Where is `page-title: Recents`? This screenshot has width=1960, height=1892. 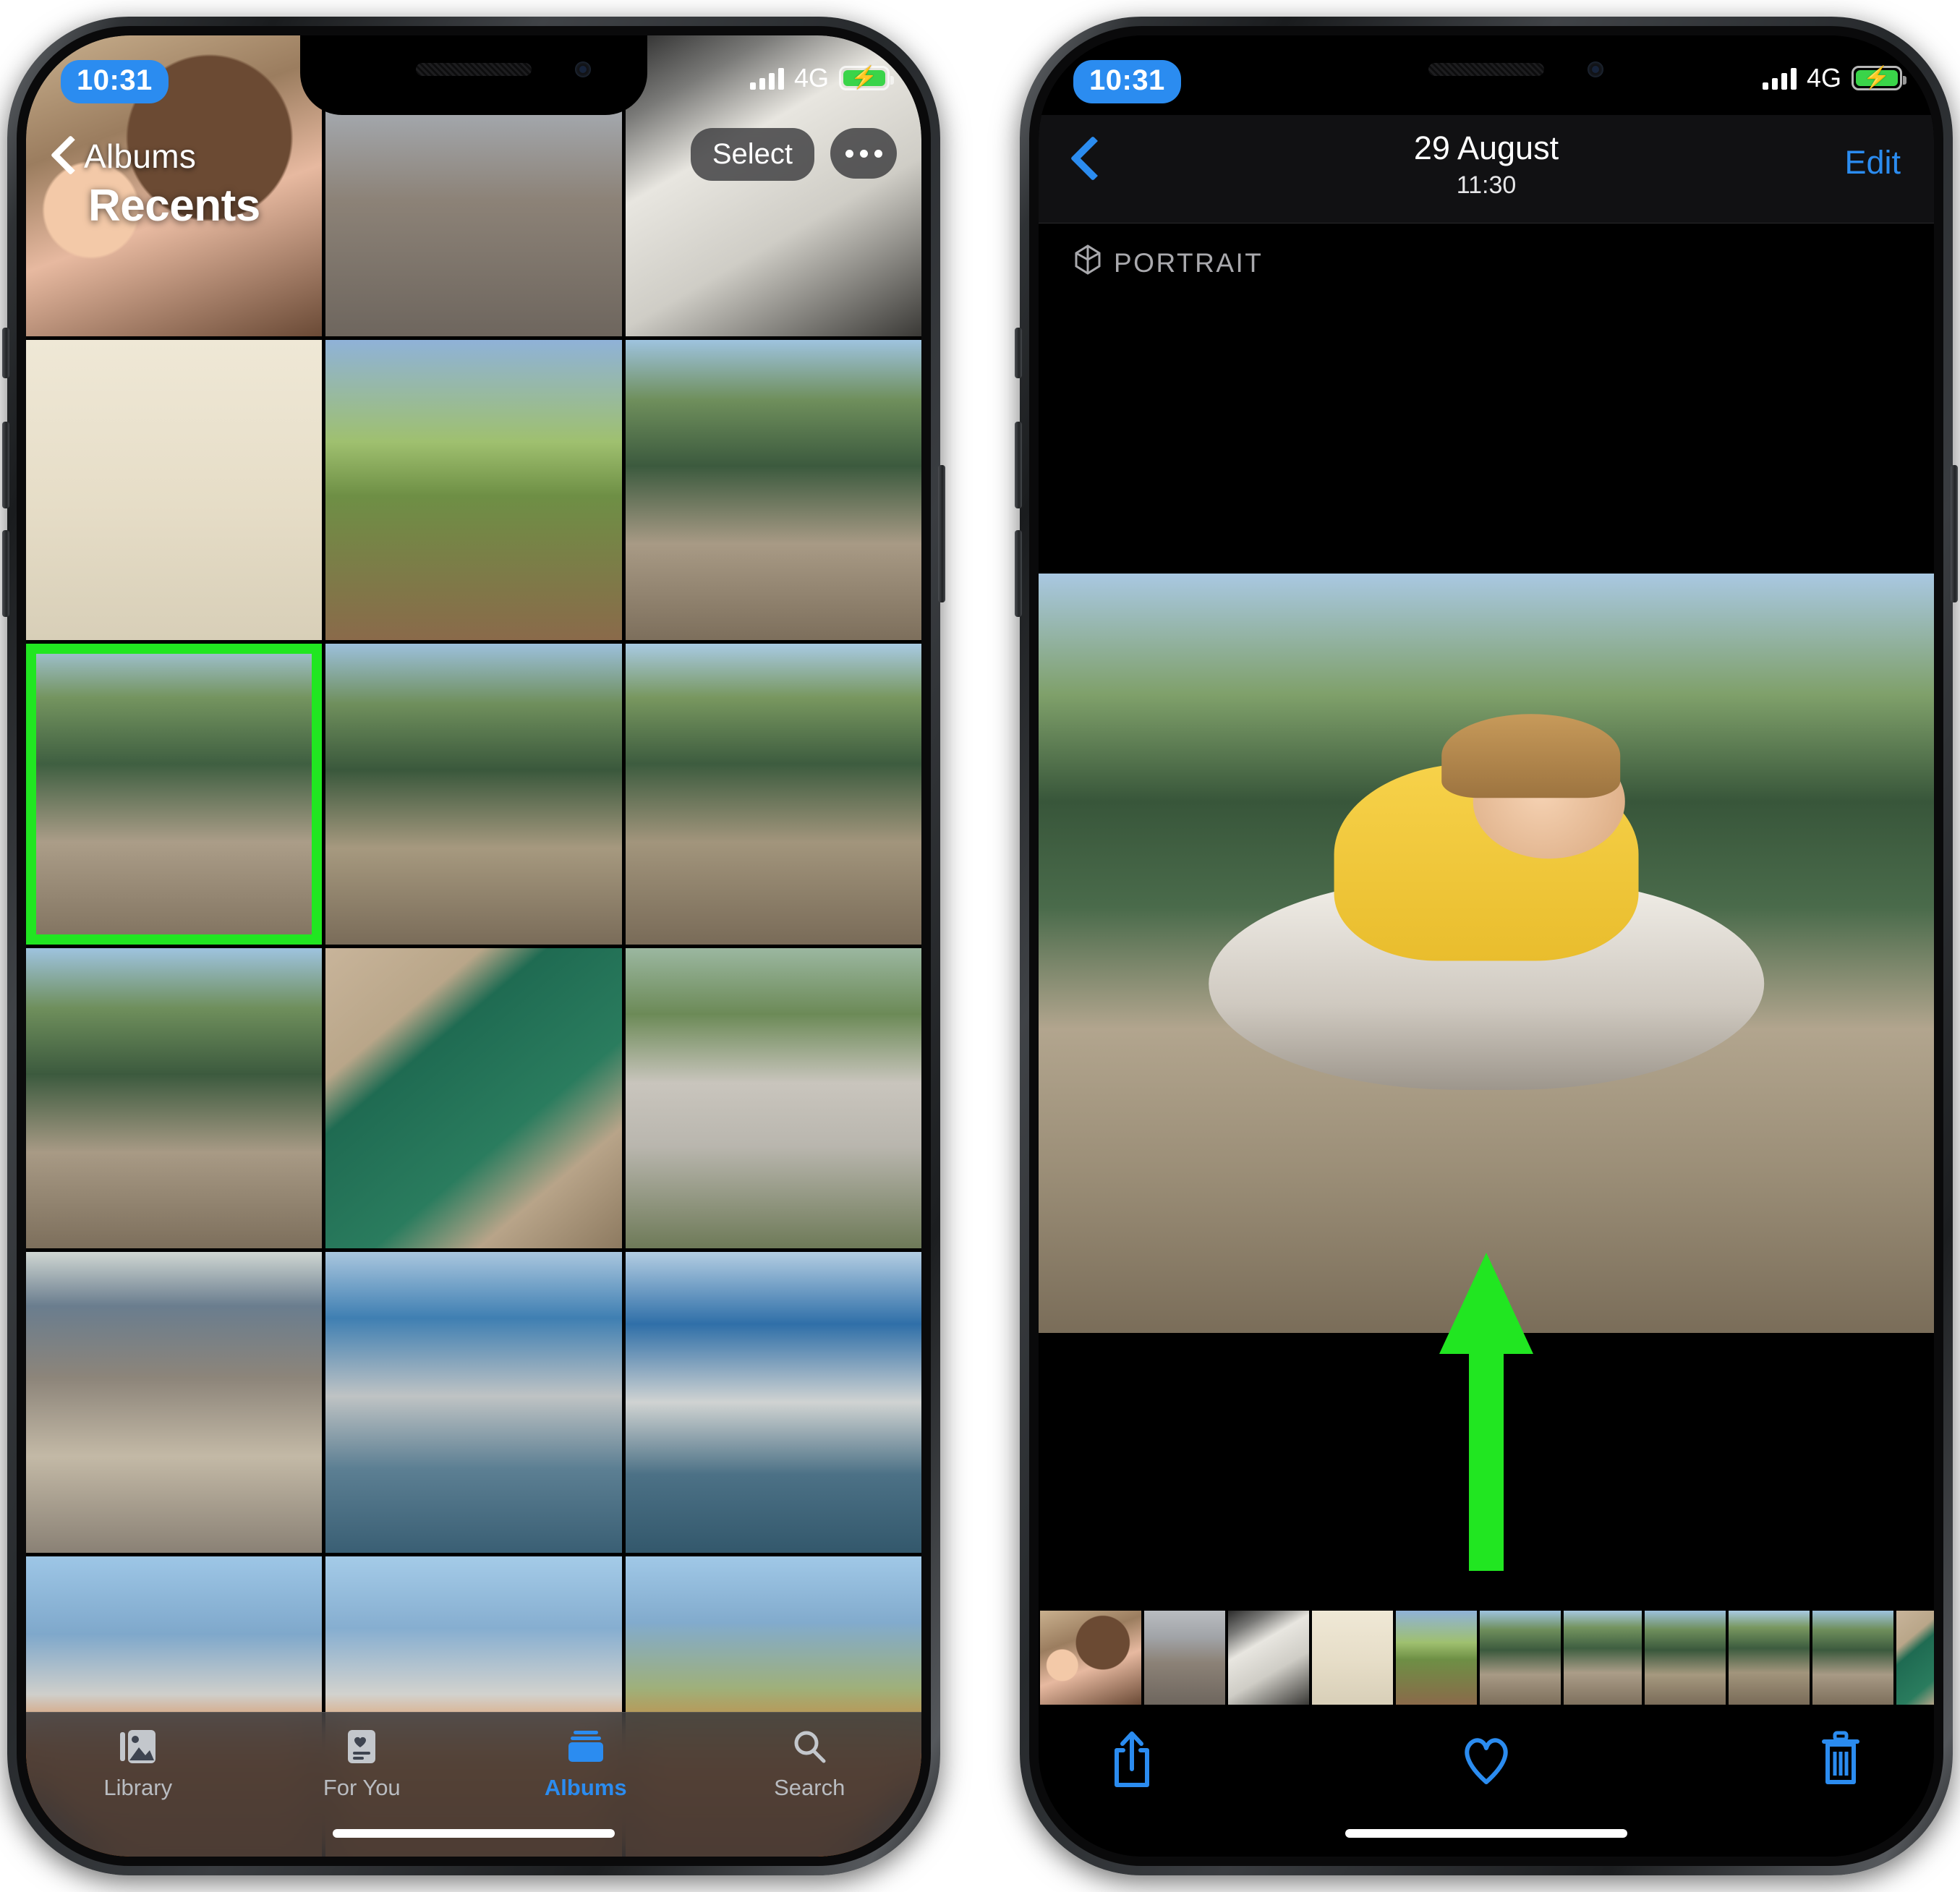 page-title: Recents is located at coordinates (174, 206).